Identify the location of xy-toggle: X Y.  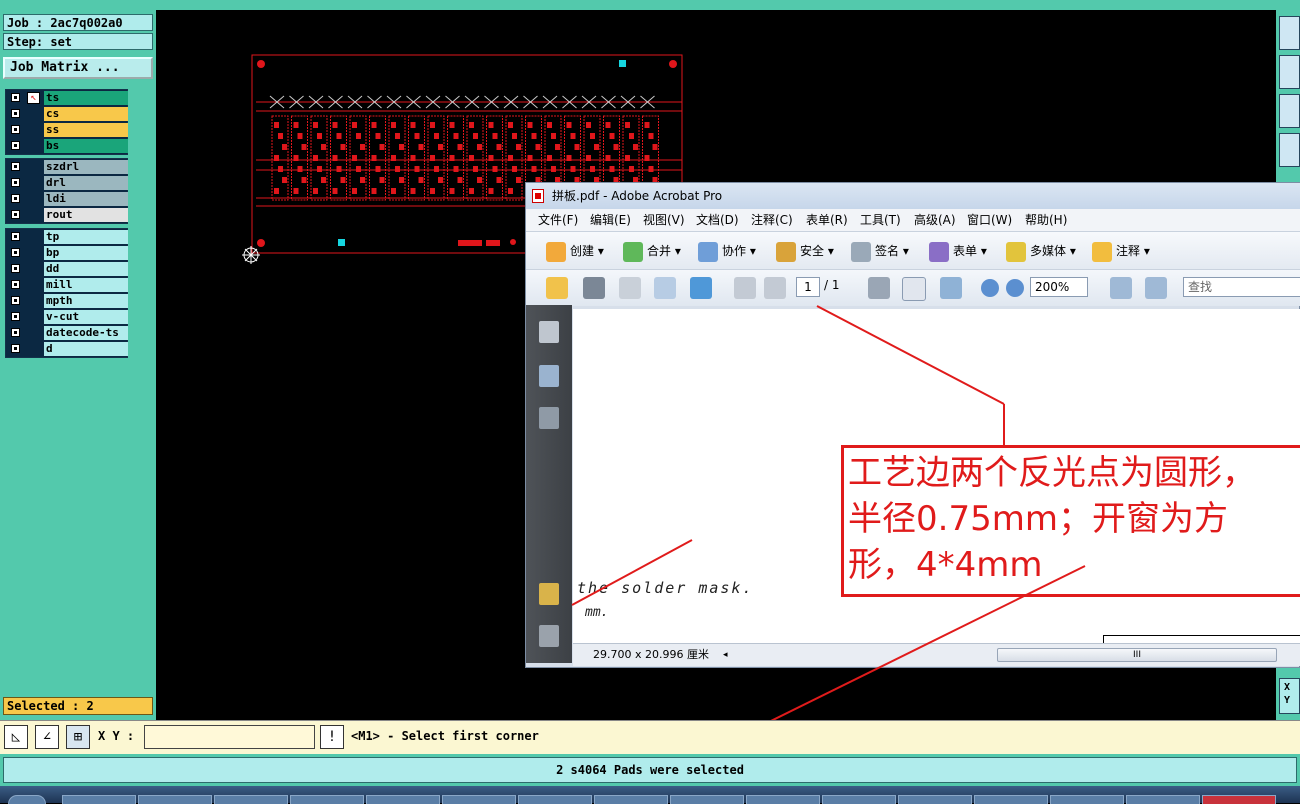
(1289, 696).